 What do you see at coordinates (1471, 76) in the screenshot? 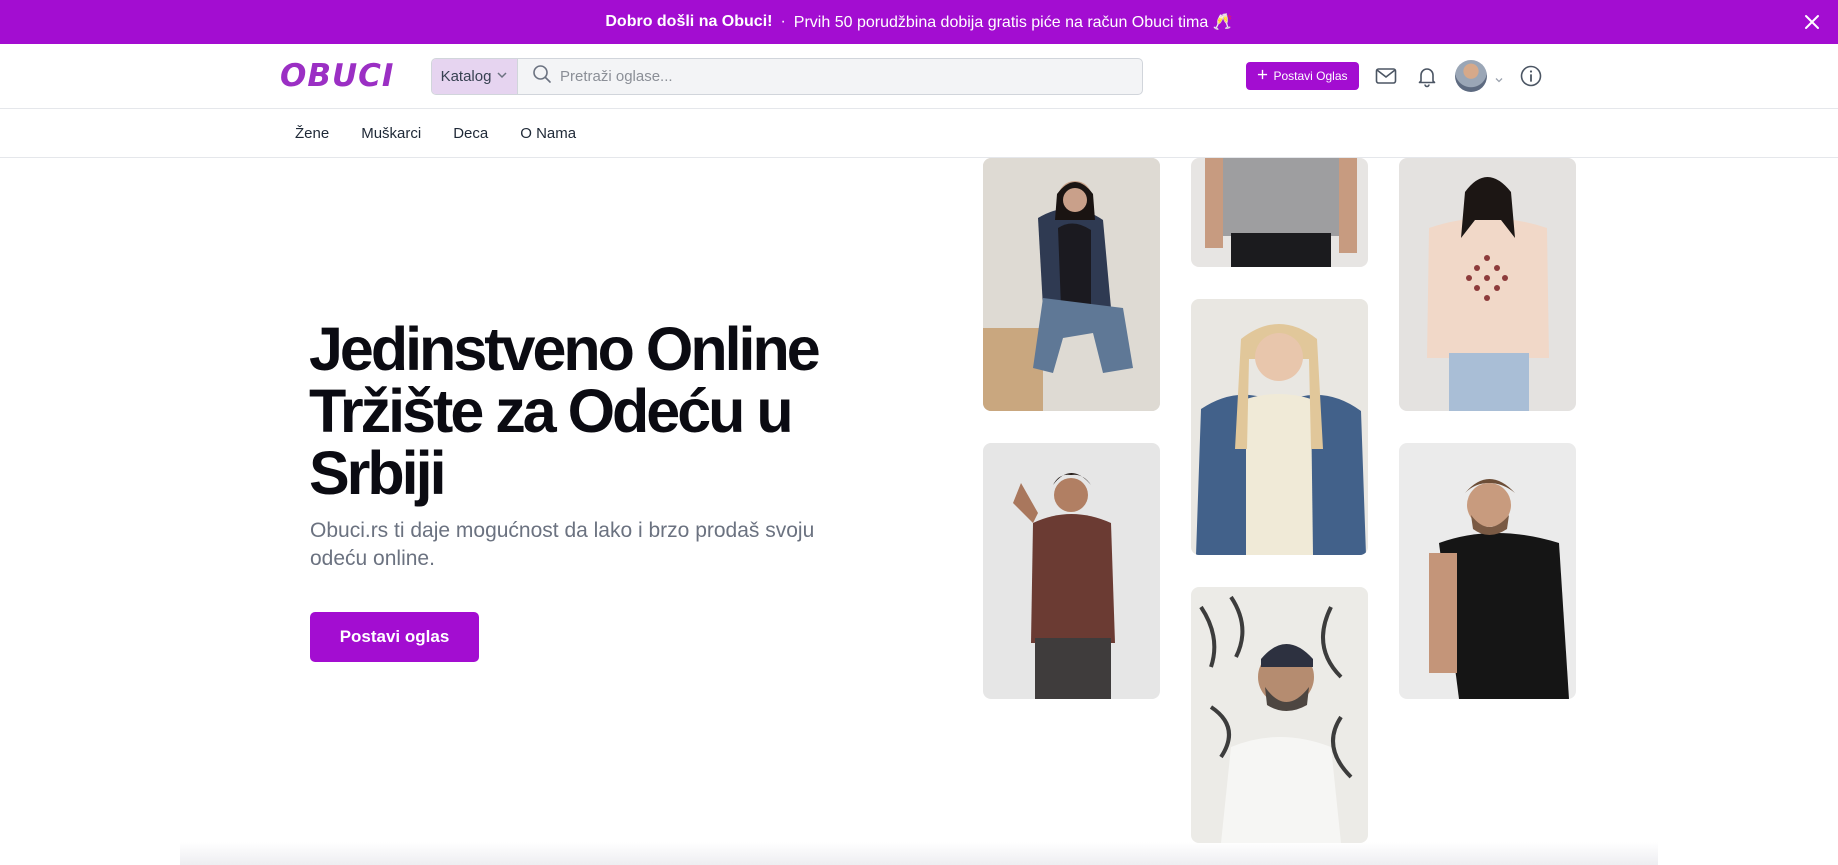
I see `avatar` at bounding box center [1471, 76].